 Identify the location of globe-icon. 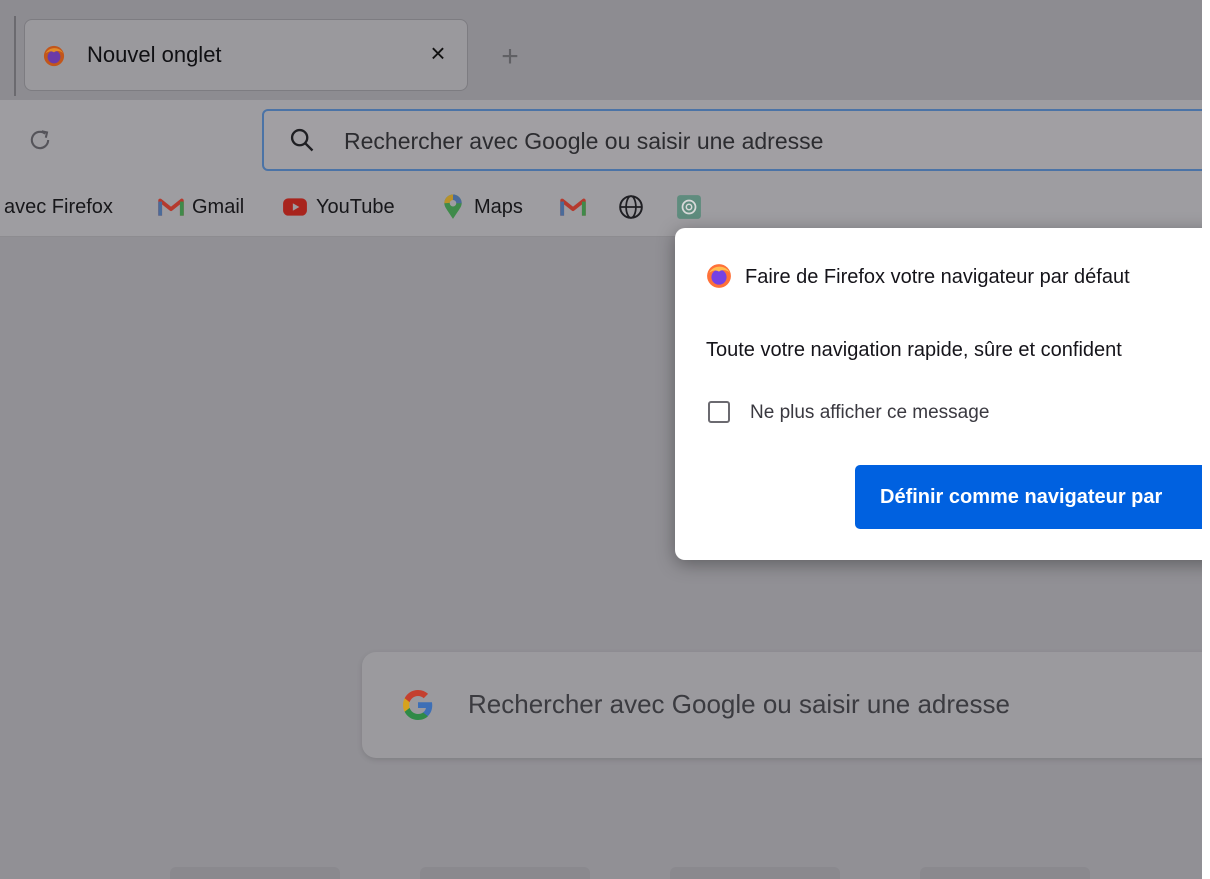
(631, 207).